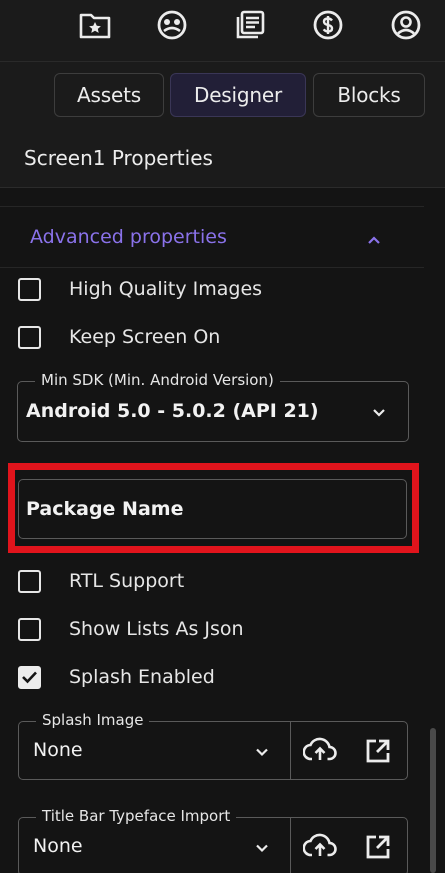 This screenshot has width=445, height=873. Describe the element at coordinates (166, 289) in the screenshot. I see `high-quality-images-label: High Quality Images` at that location.